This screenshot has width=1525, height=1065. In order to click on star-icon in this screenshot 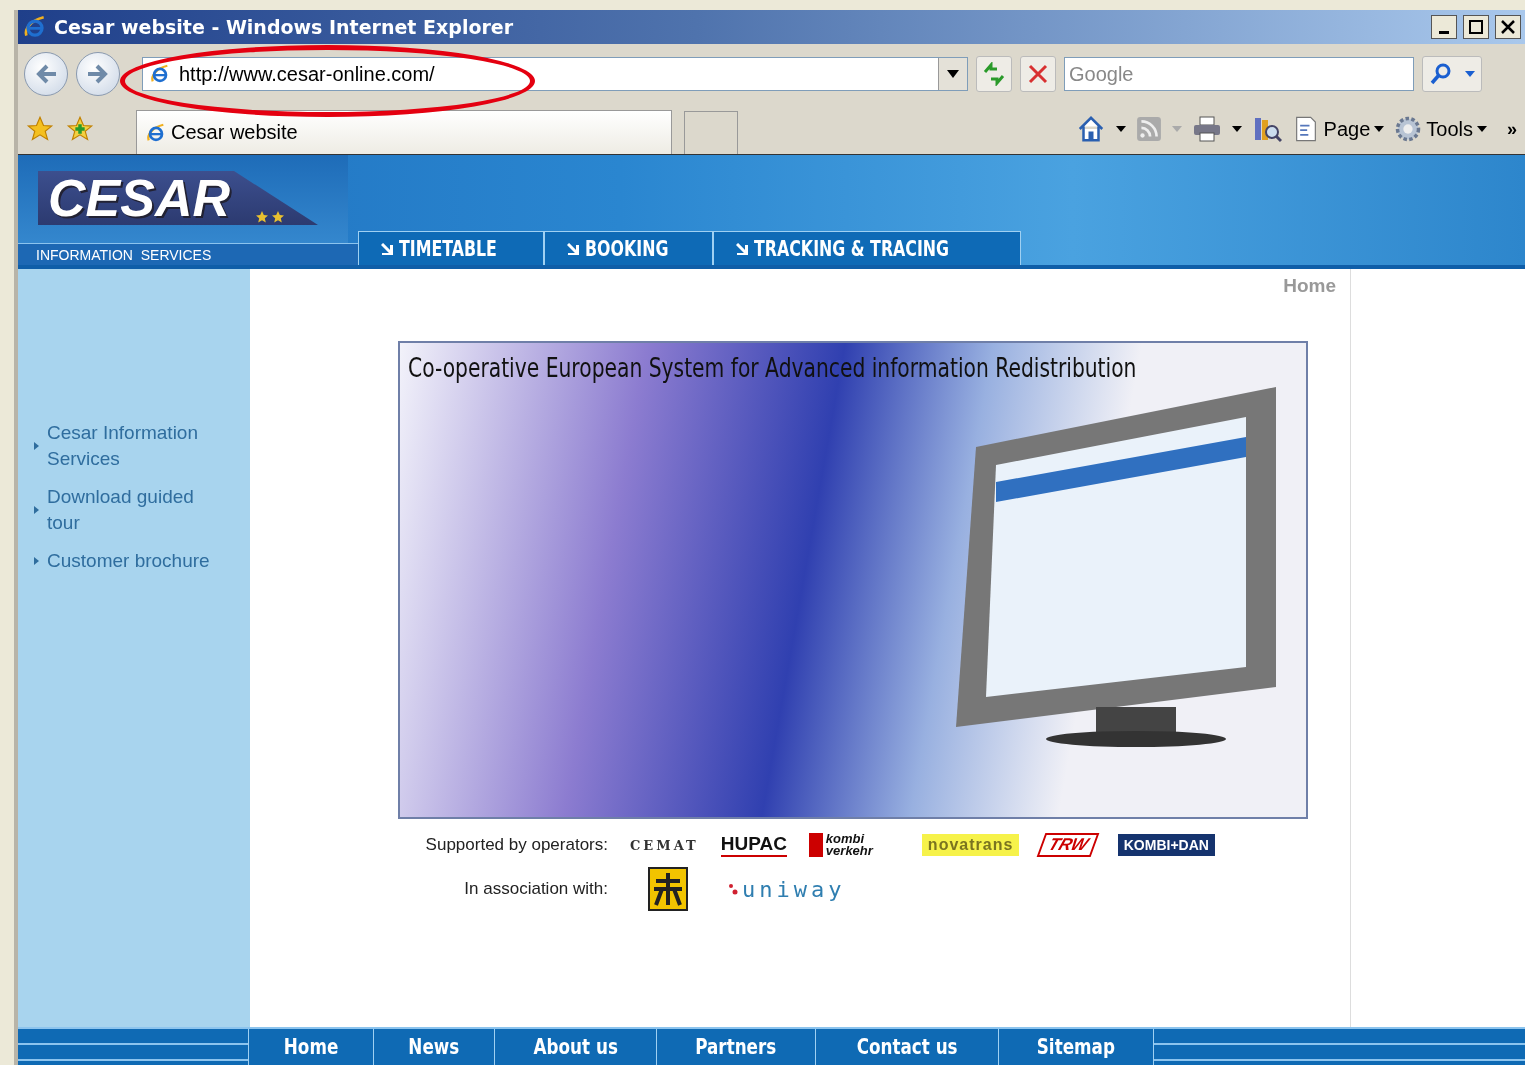, I will do `click(40, 129)`.